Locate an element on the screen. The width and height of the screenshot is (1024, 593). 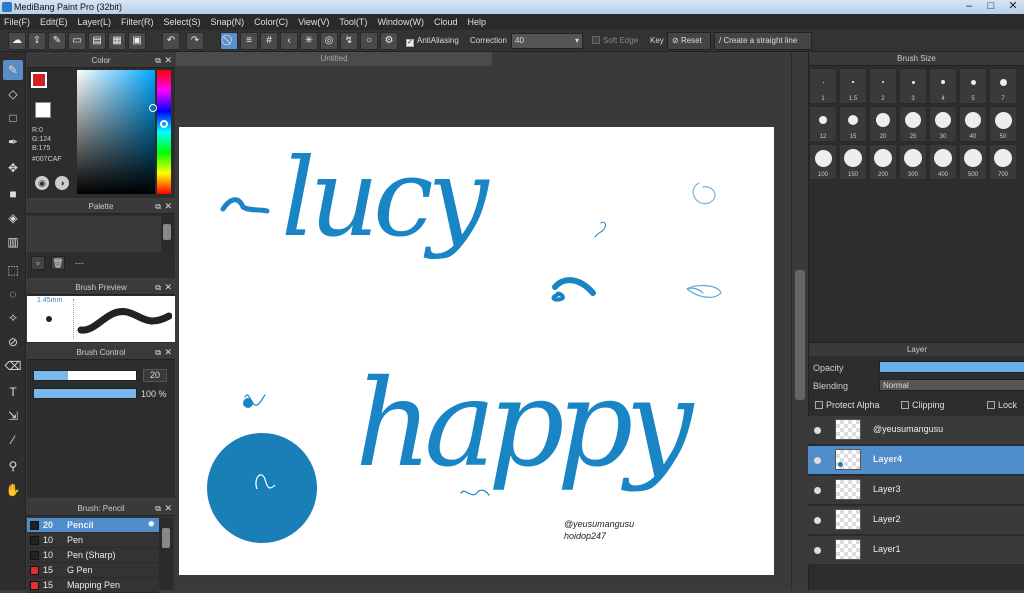
brush-size-preset: 15 is located at coordinates (853, 124).